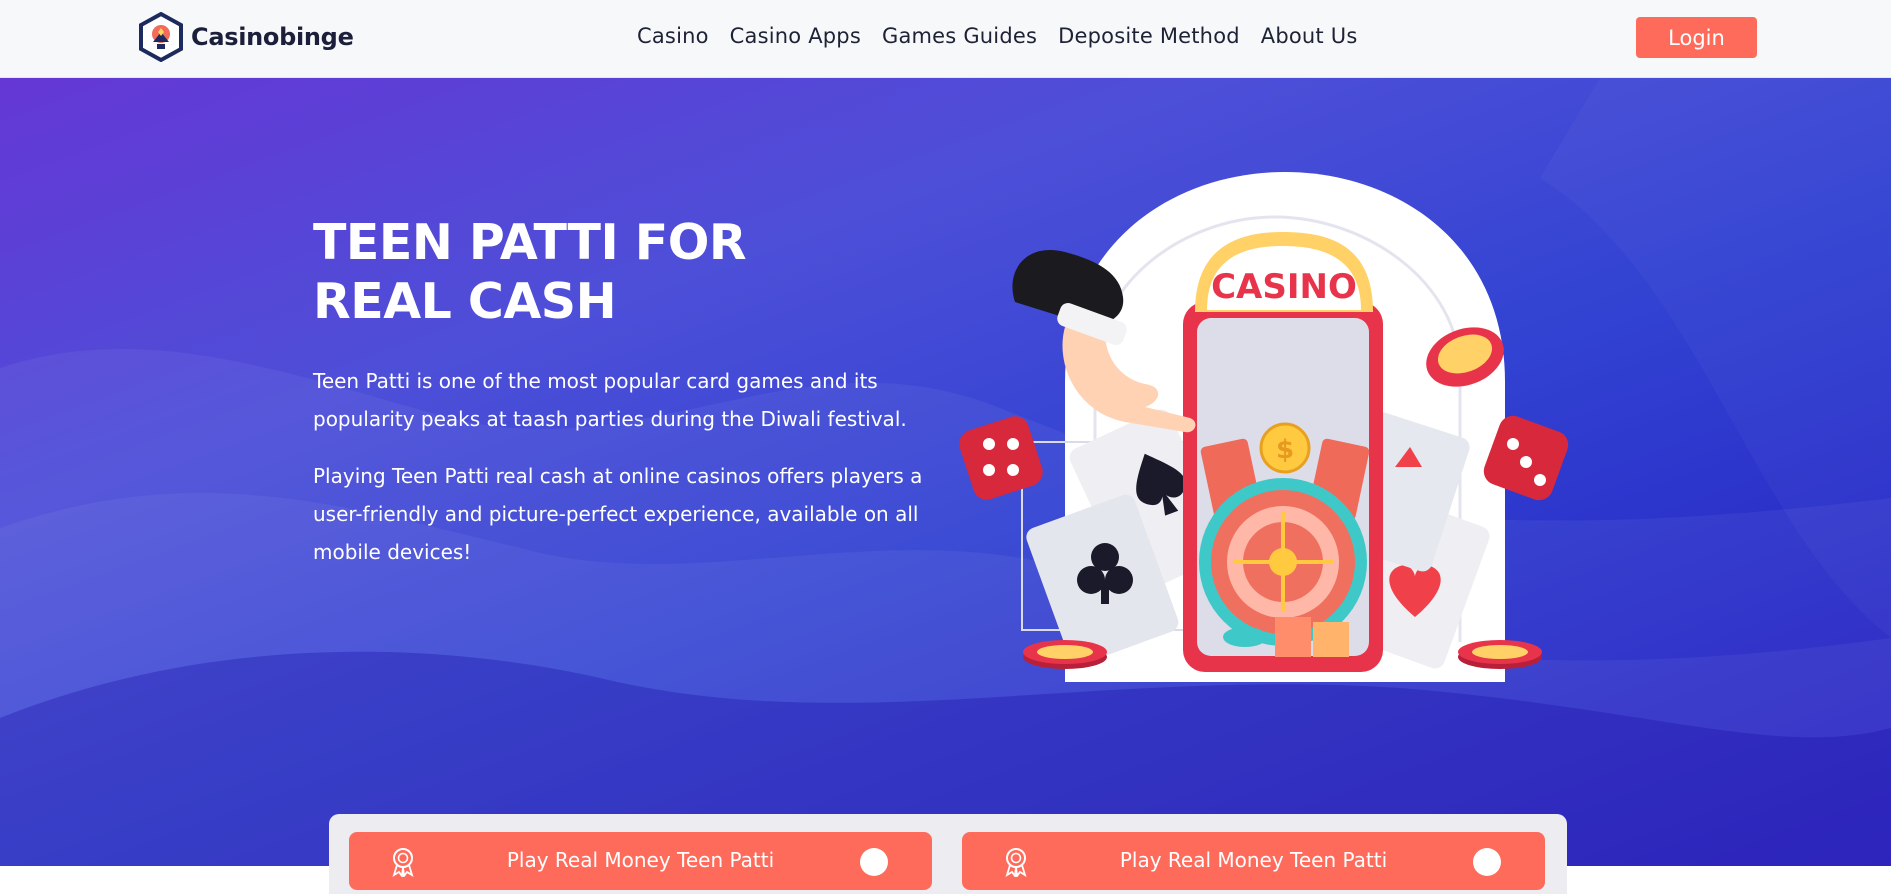  Describe the element at coordinates (673, 36) in the screenshot. I see `nav-casino: Casino` at that location.